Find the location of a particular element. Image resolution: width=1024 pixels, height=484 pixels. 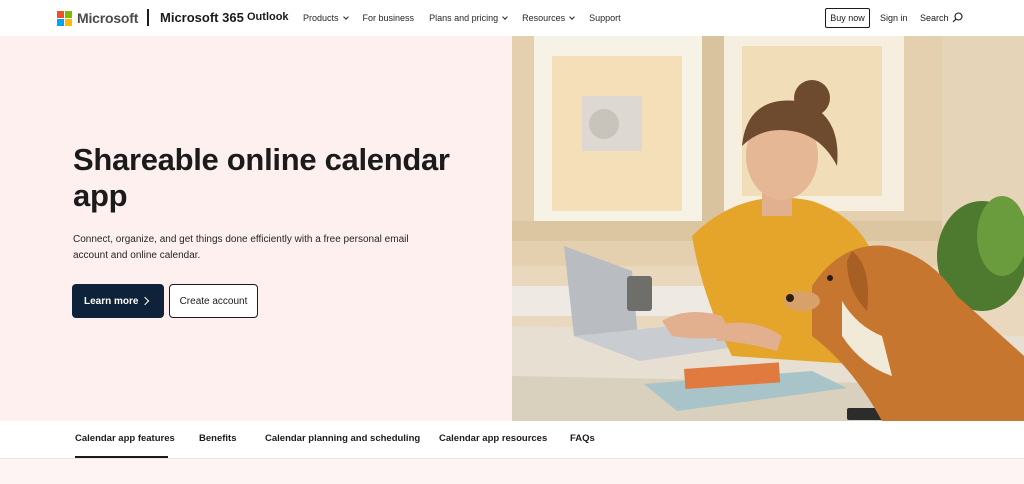

tab-calendar-app-resources: Calendar app resources is located at coordinates (493, 438).